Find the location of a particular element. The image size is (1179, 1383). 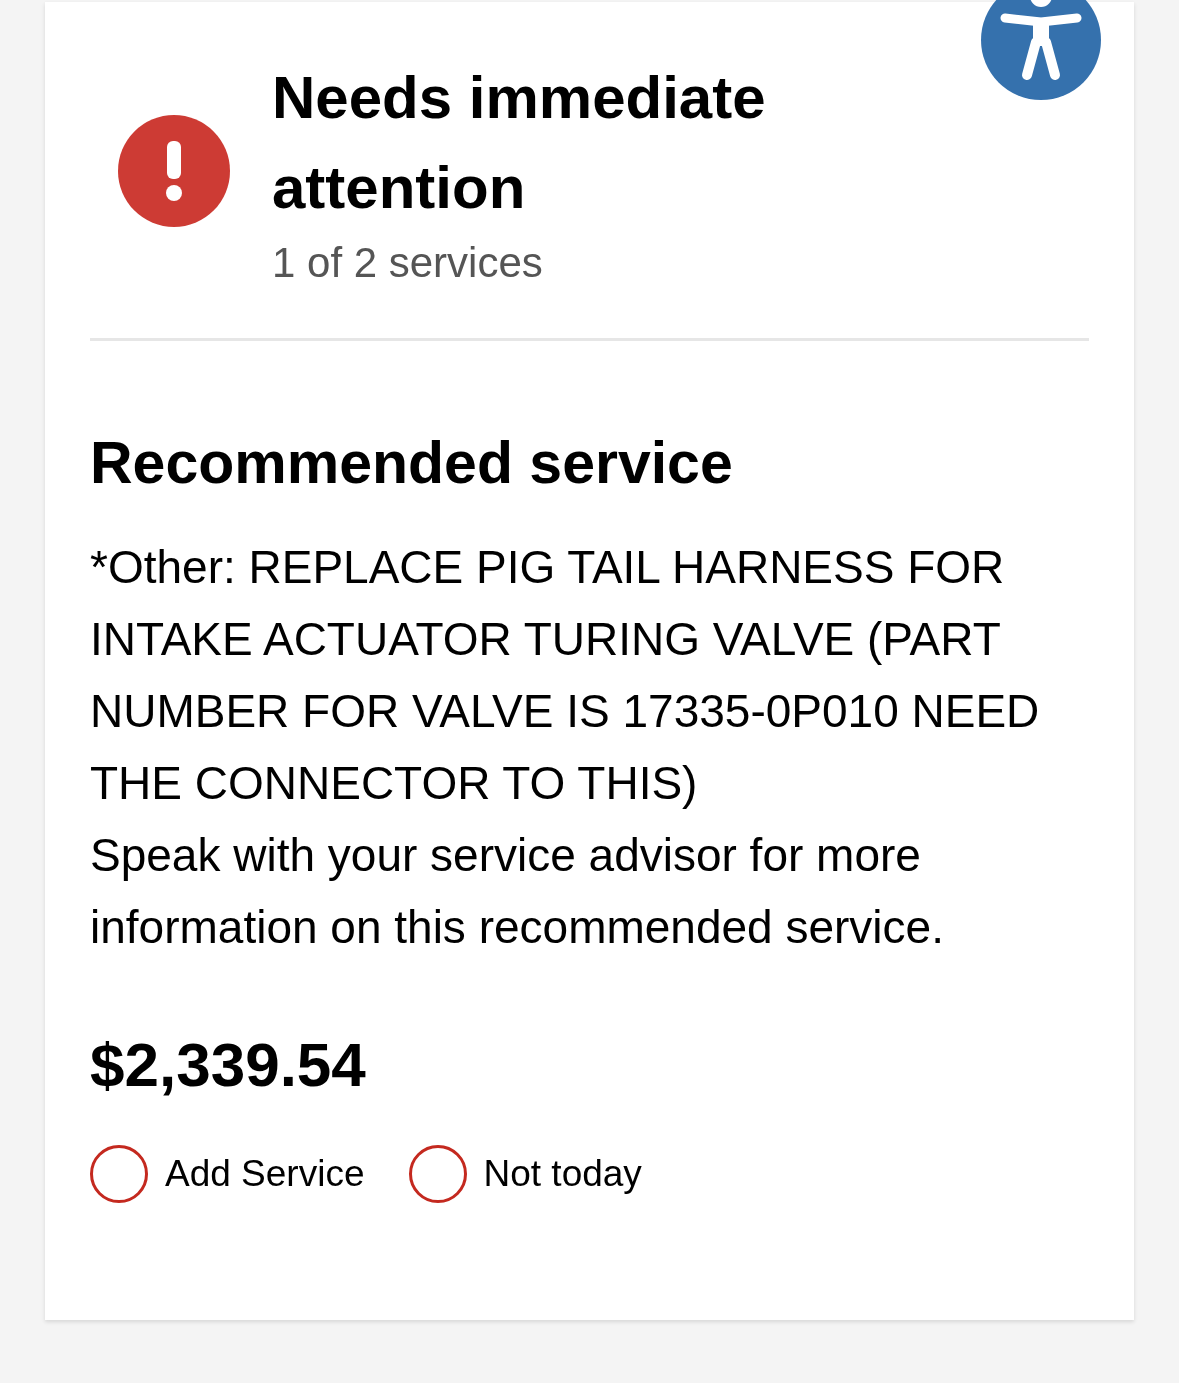

status-title: Needs immediate attention is located at coordinates (519, 143).